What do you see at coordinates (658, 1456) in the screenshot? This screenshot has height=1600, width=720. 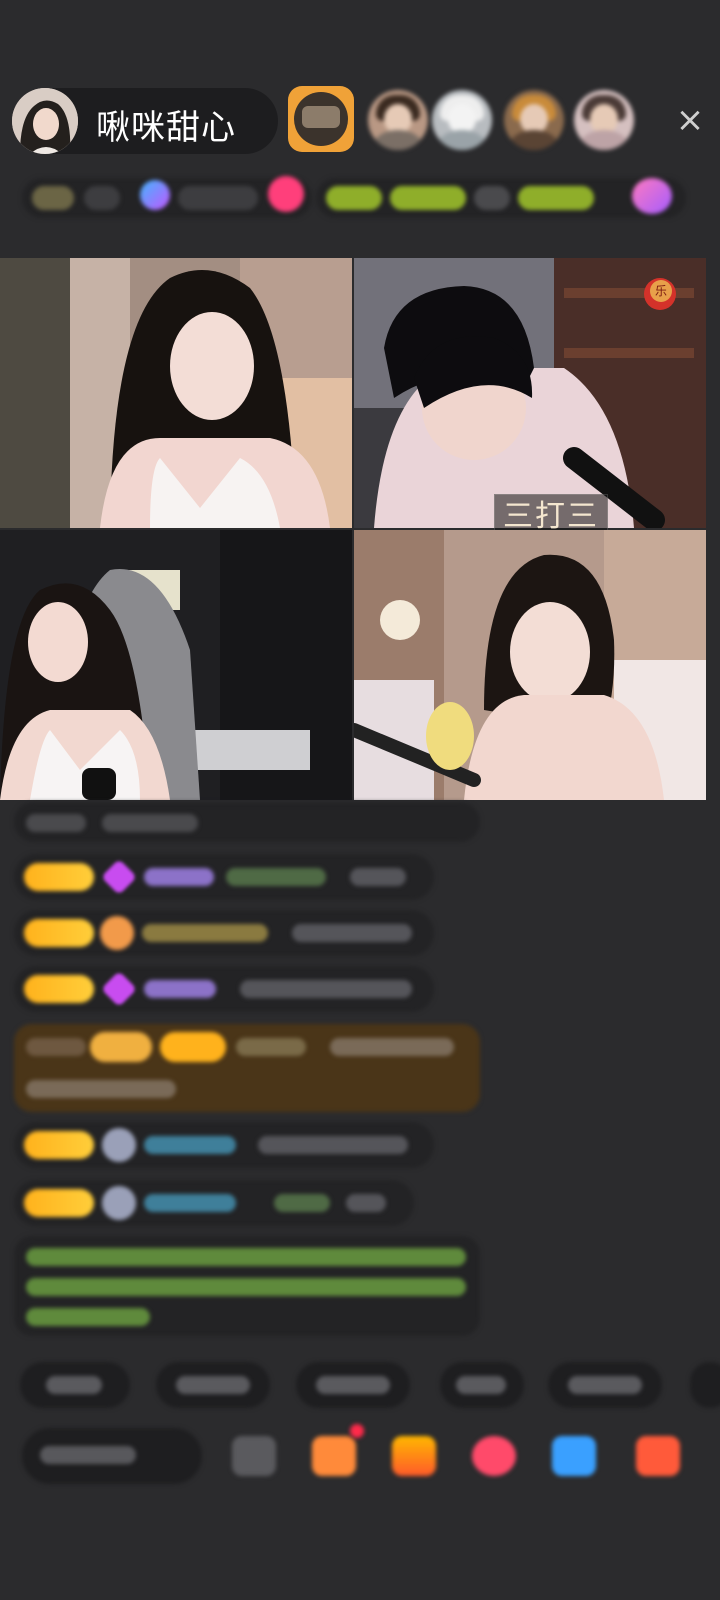 I see `more-icon` at bounding box center [658, 1456].